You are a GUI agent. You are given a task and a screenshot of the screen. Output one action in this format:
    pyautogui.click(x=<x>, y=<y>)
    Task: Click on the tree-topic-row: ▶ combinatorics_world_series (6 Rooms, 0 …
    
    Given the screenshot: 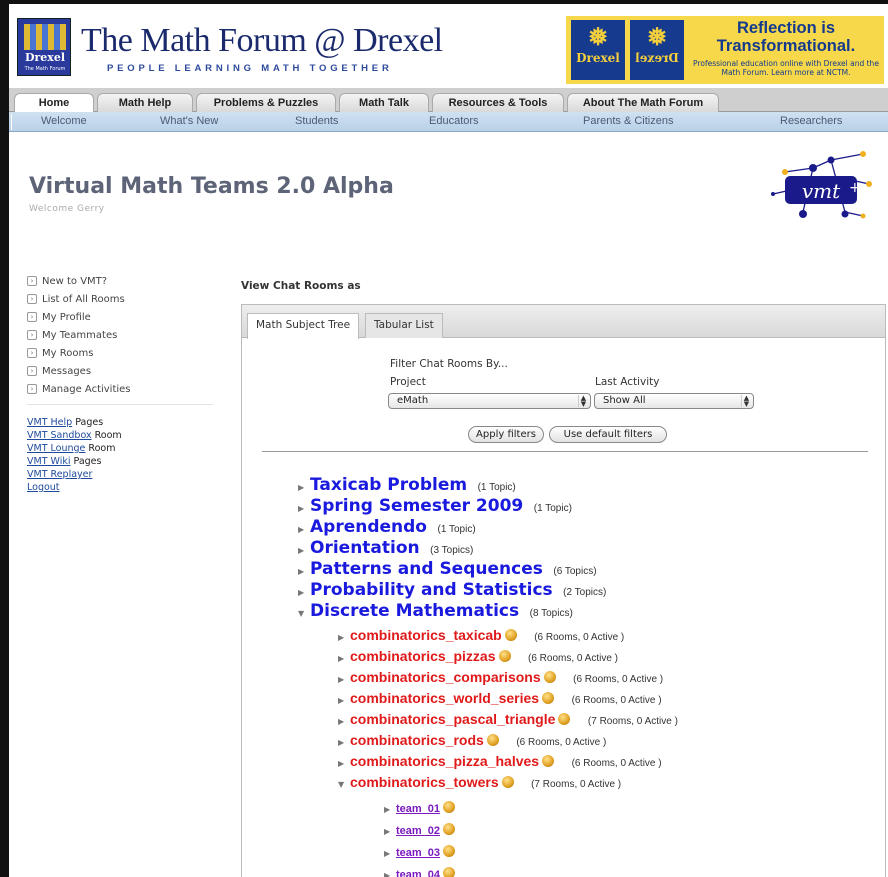 What is the action you would take?
    pyautogui.click(x=500, y=698)
    